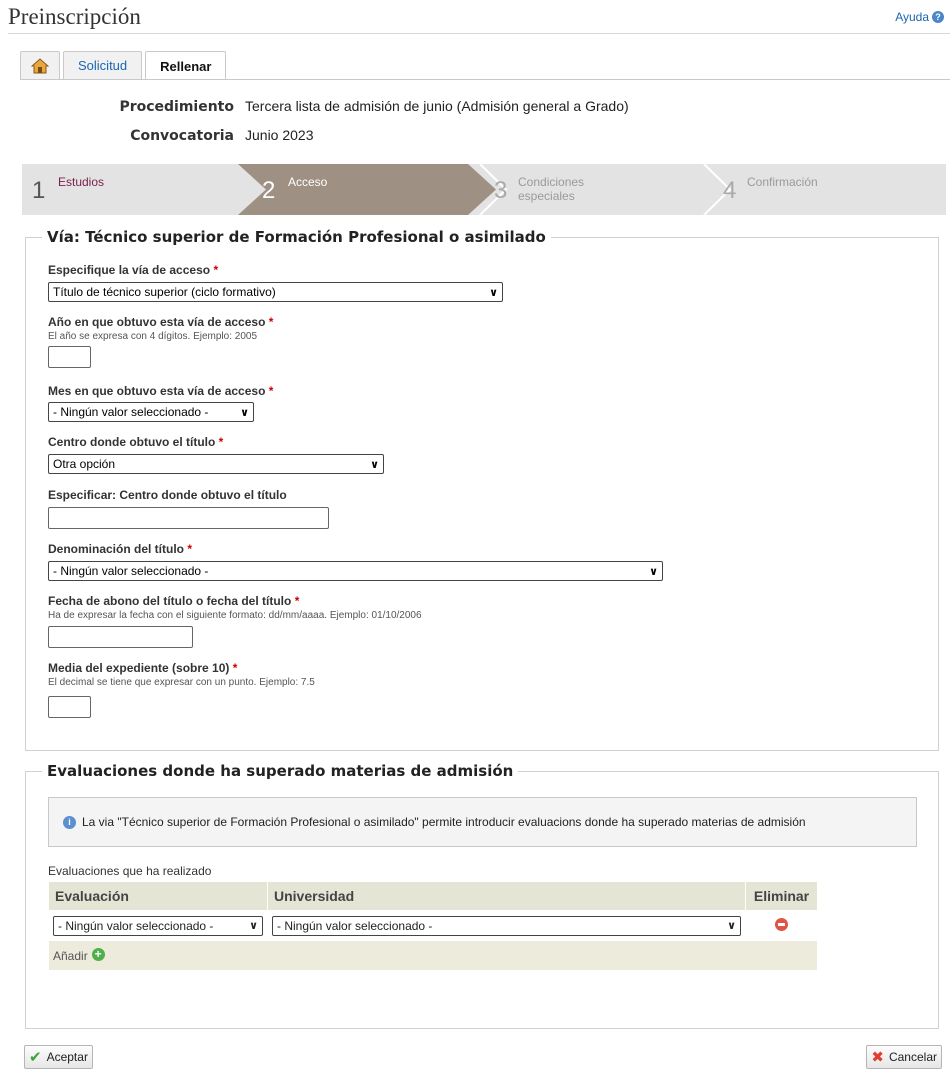  I want to click on convocatoria-value: Junio 2023, so click(279, 135).